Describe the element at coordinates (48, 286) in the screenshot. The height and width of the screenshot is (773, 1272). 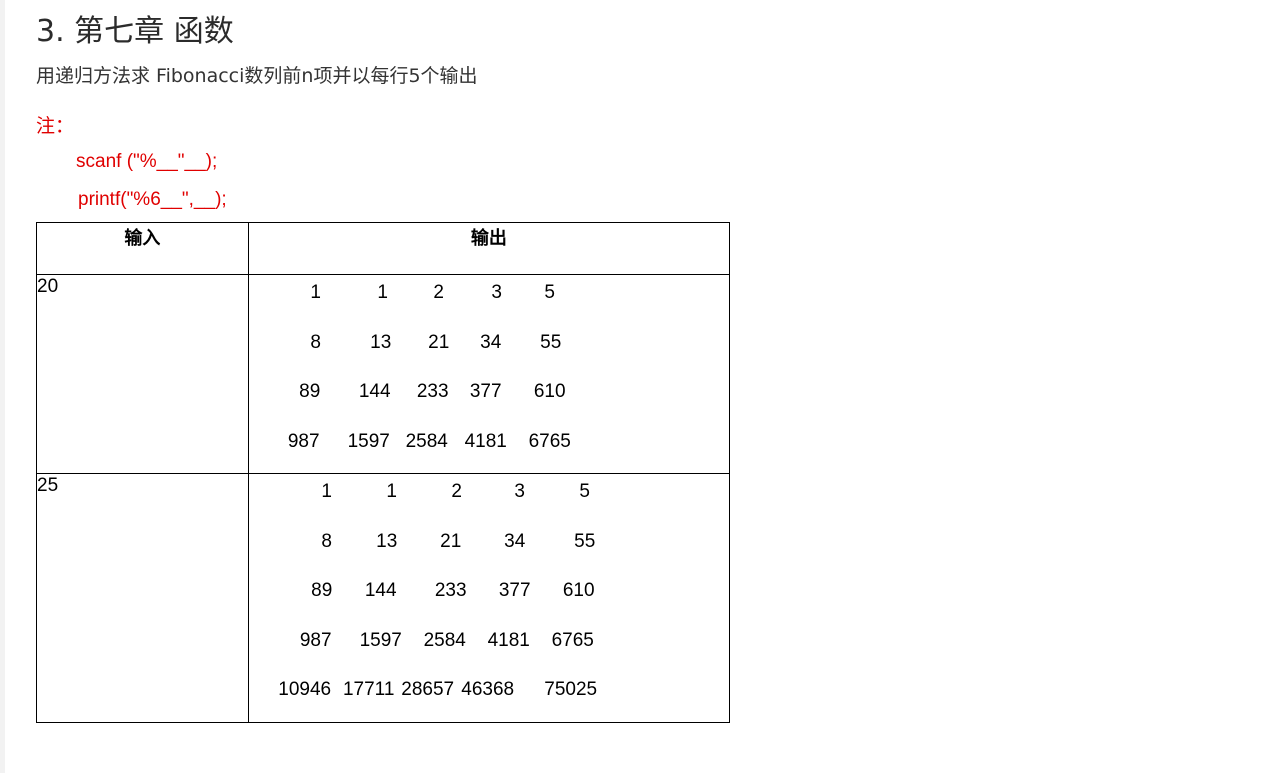
I see `input-value: 20` at that location.